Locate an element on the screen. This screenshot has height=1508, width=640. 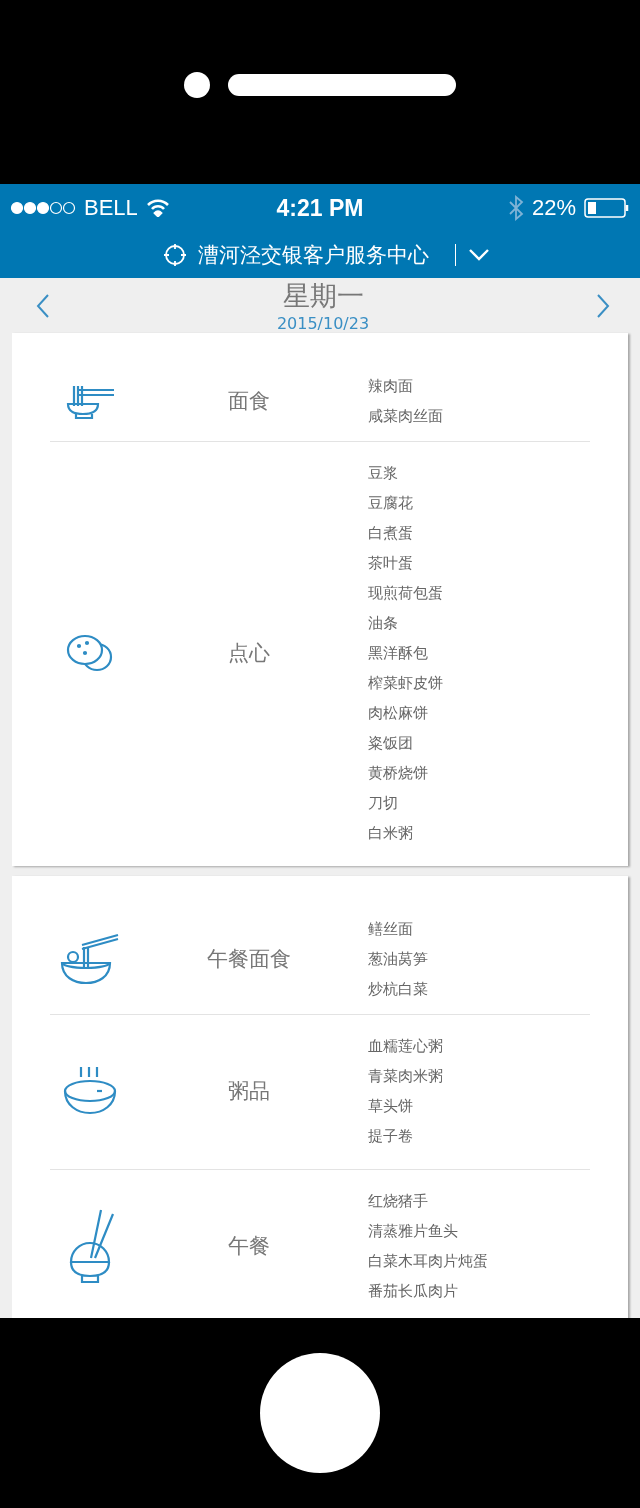
dish-name: 鳝丝面 is located at coordinates (391, 929).